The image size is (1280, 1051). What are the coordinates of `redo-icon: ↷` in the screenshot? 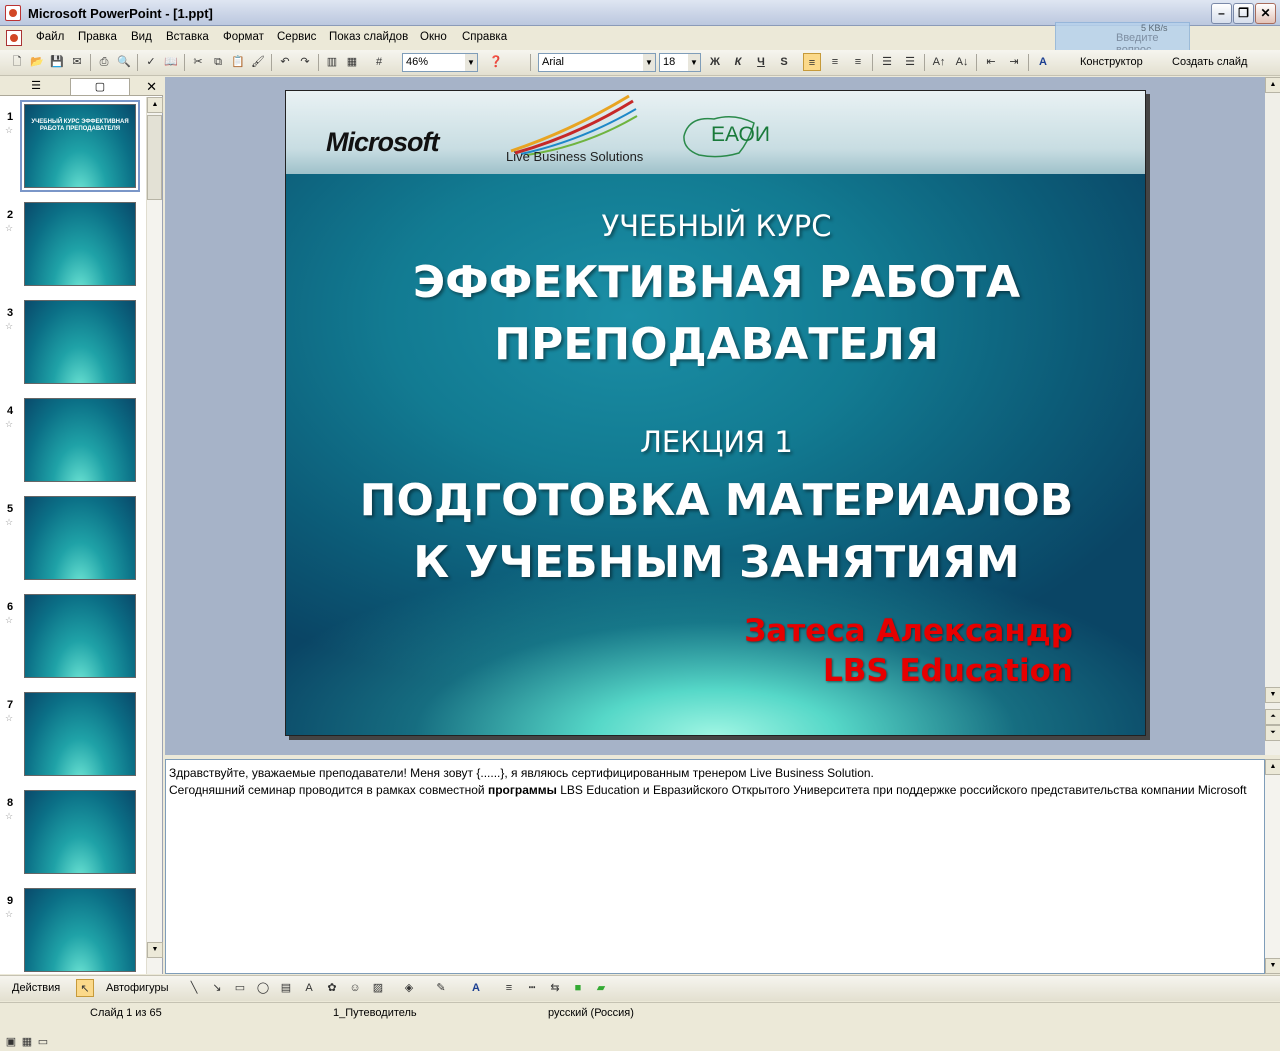 It's located at (305, 62).